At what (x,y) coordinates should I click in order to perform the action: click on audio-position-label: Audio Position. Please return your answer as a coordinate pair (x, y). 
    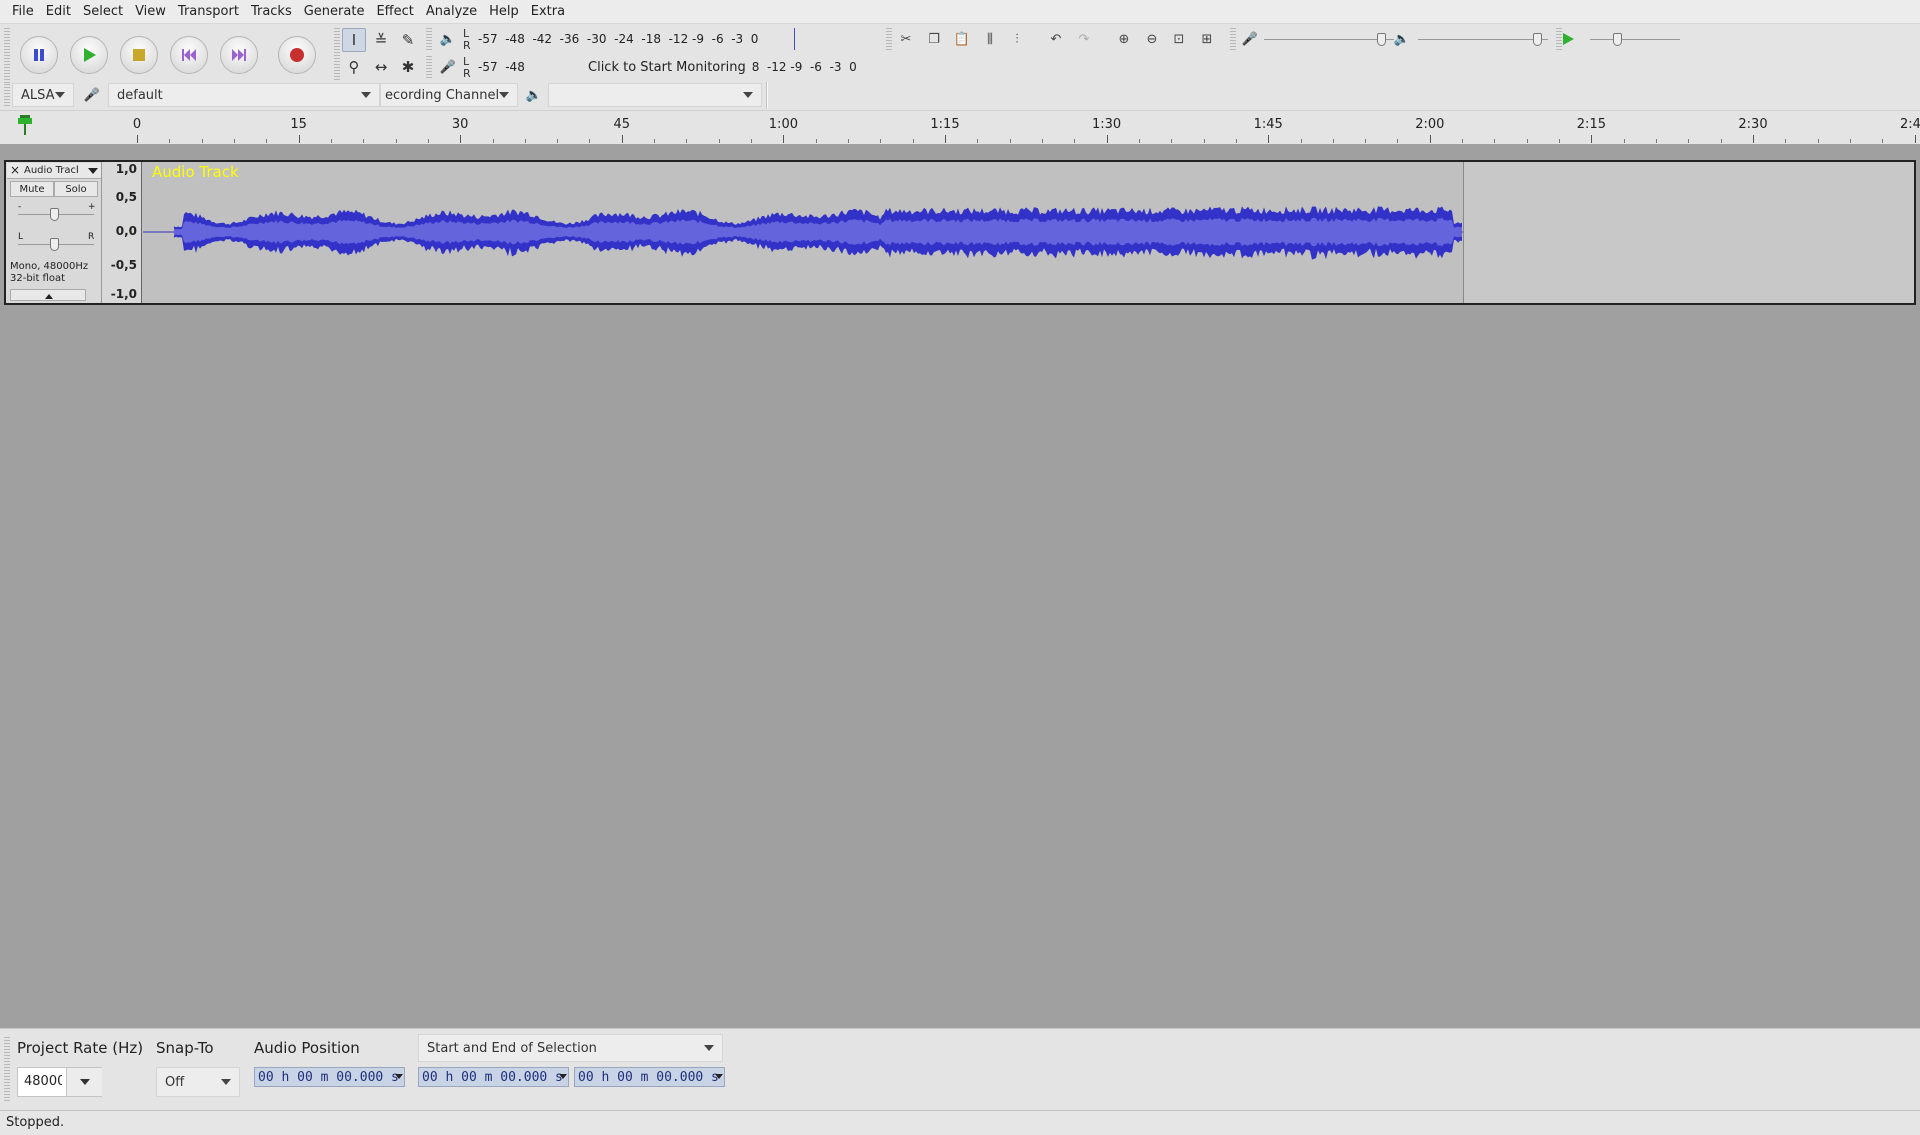
    Looking at the image, I should click on (307, 1048).